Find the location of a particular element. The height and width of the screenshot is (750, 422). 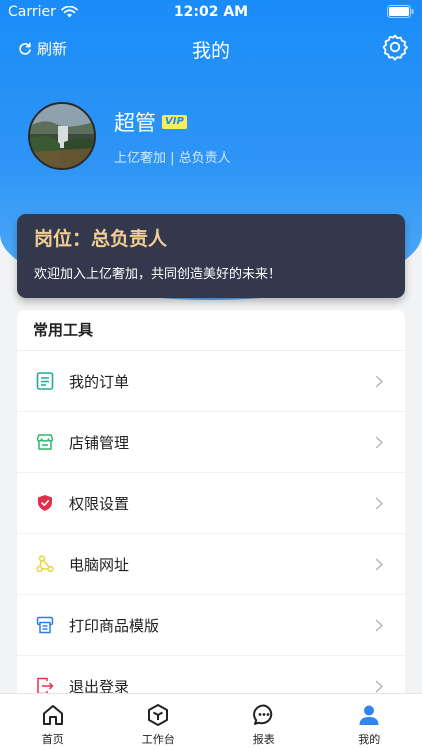

tool-label: 电脑网址 is located at coordinates (99, 564).